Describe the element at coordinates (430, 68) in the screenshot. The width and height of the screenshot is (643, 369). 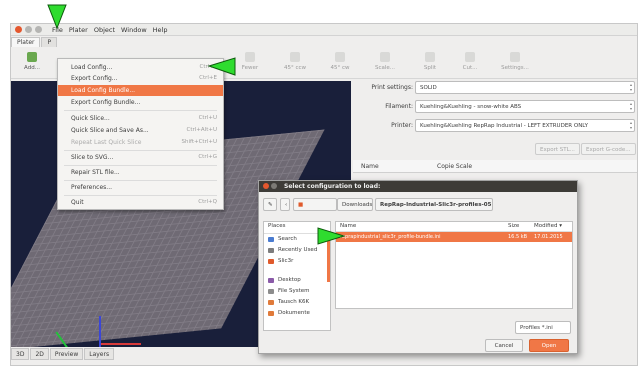
I see `split-button-label: Split` at that location.